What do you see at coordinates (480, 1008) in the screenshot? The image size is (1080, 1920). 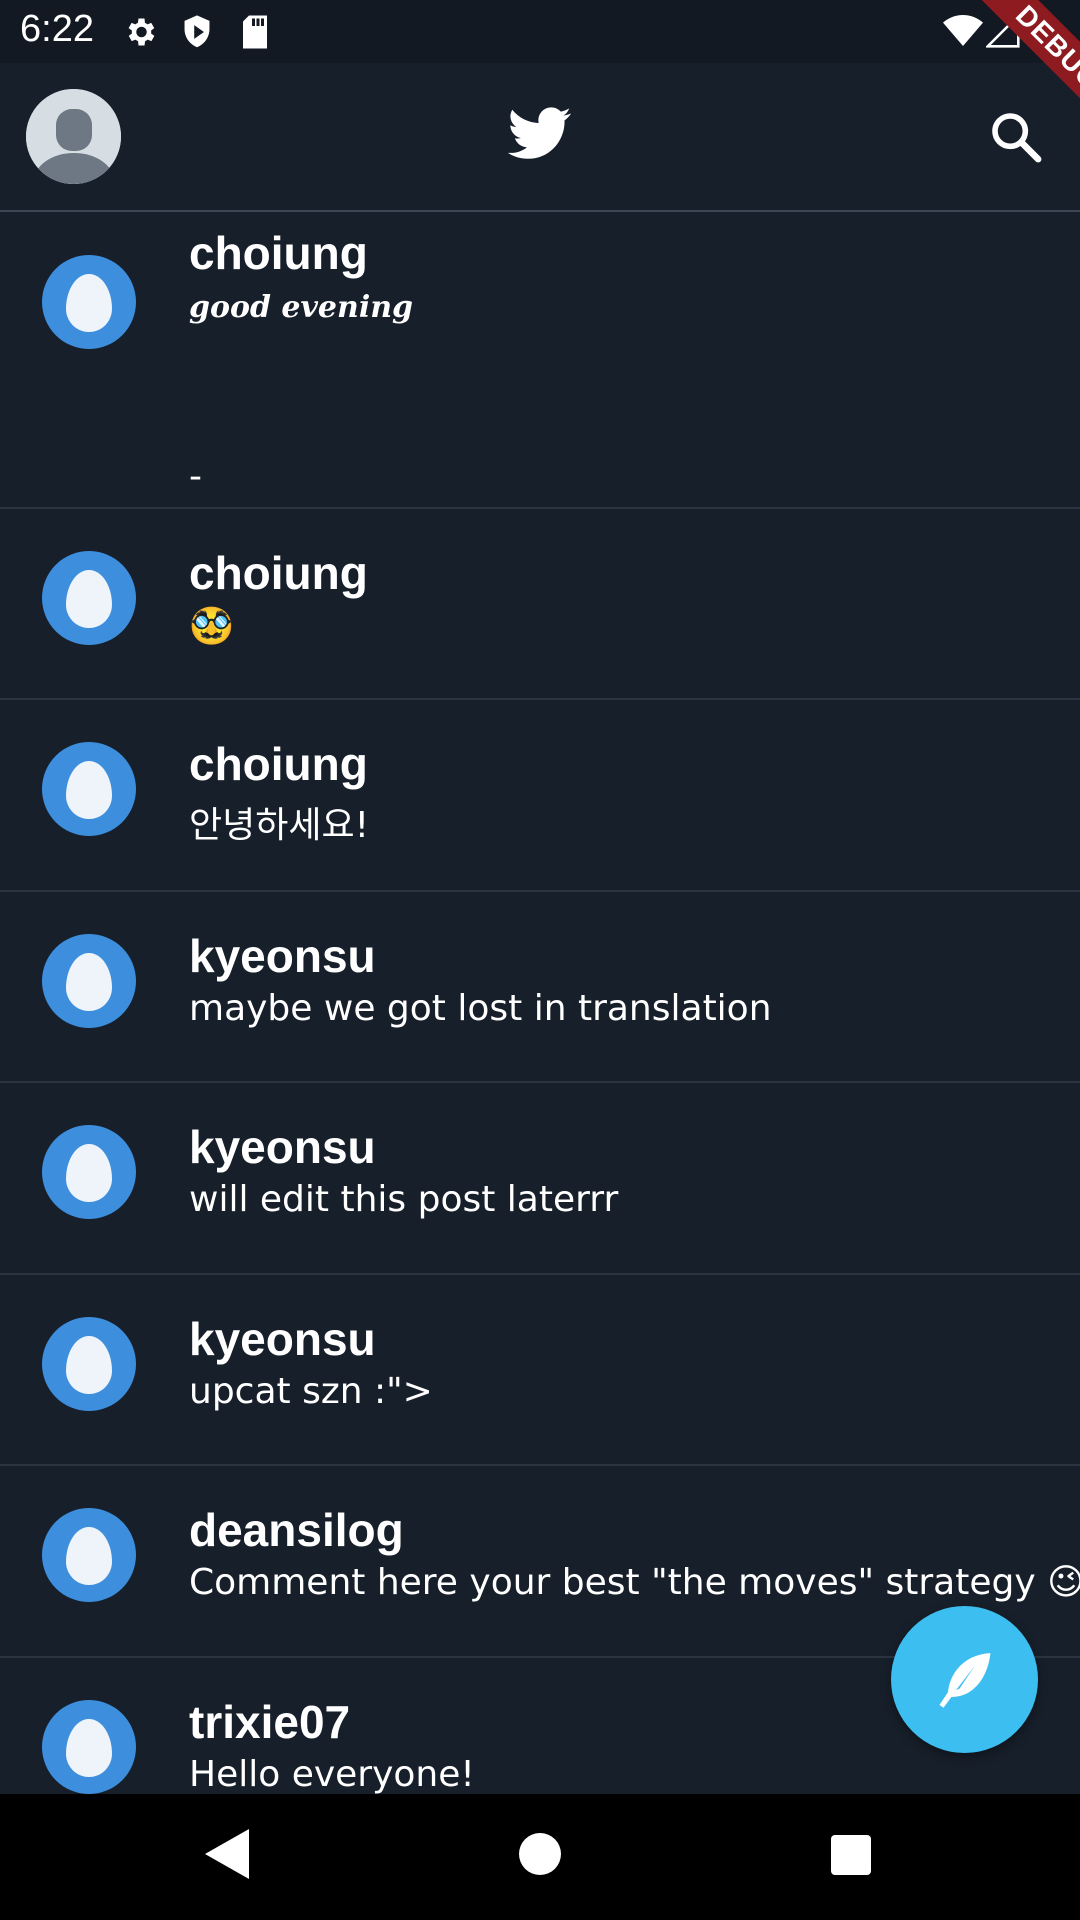 I see `tweet-text: maybe we got lost in translation` at bounding box center [480, 1008].